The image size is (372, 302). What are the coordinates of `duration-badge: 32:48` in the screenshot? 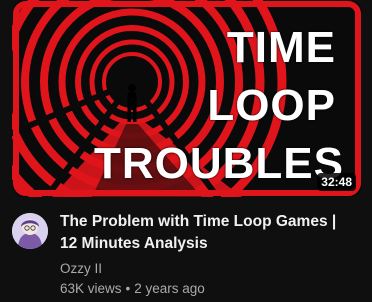 It's located at (336, 182).